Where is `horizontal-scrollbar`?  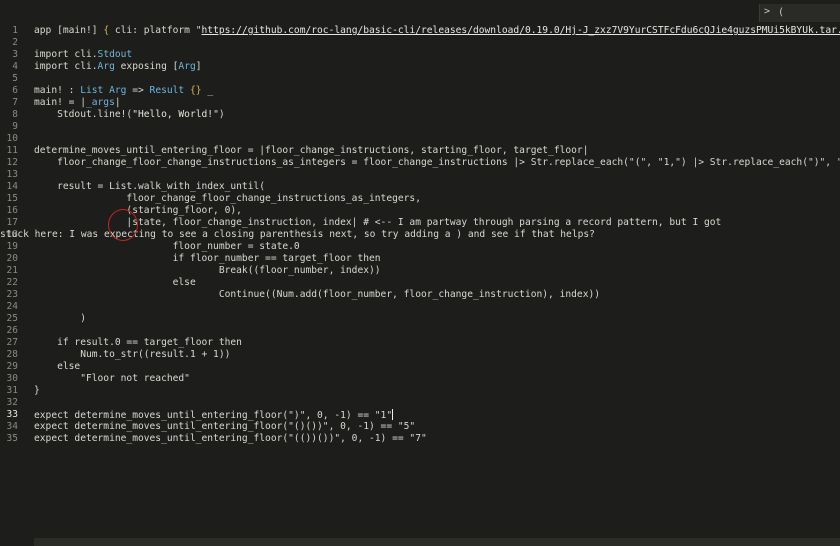 horizontal-scrollbar is located at coordinates (437, 542).